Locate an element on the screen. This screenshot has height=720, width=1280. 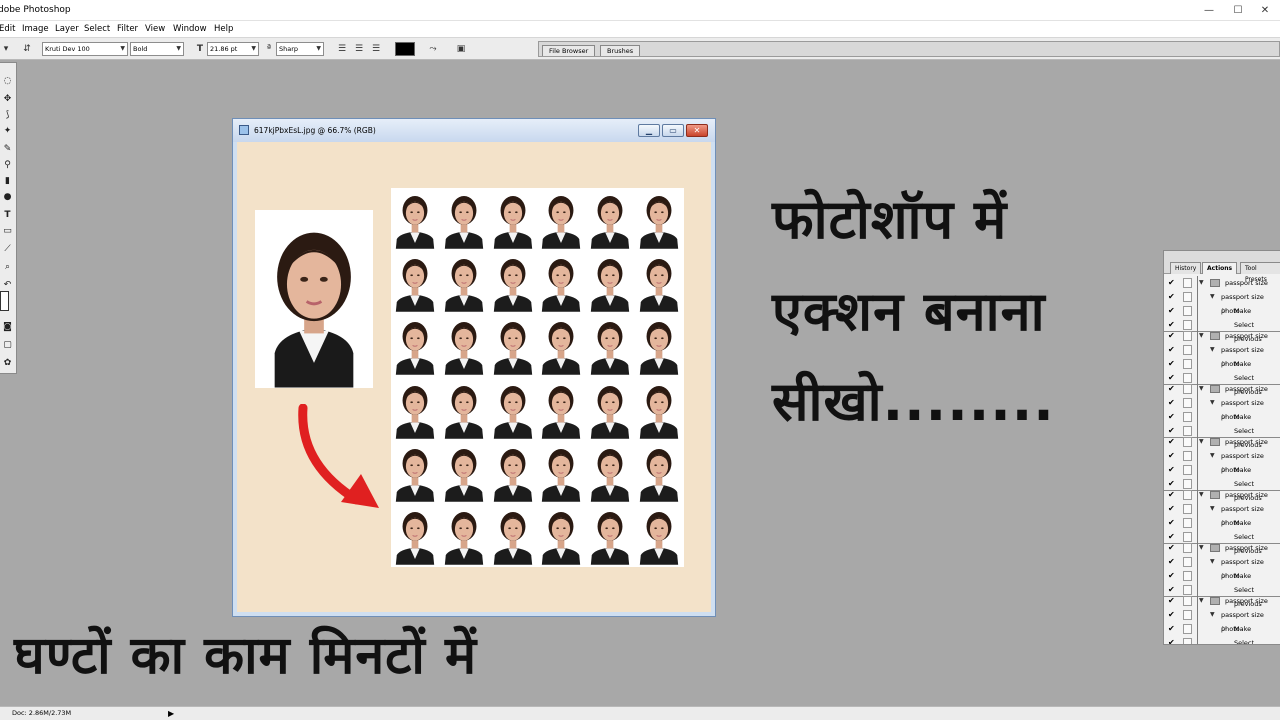
marquee-tool-icon: ◌ is located at coordinates (7, 81).